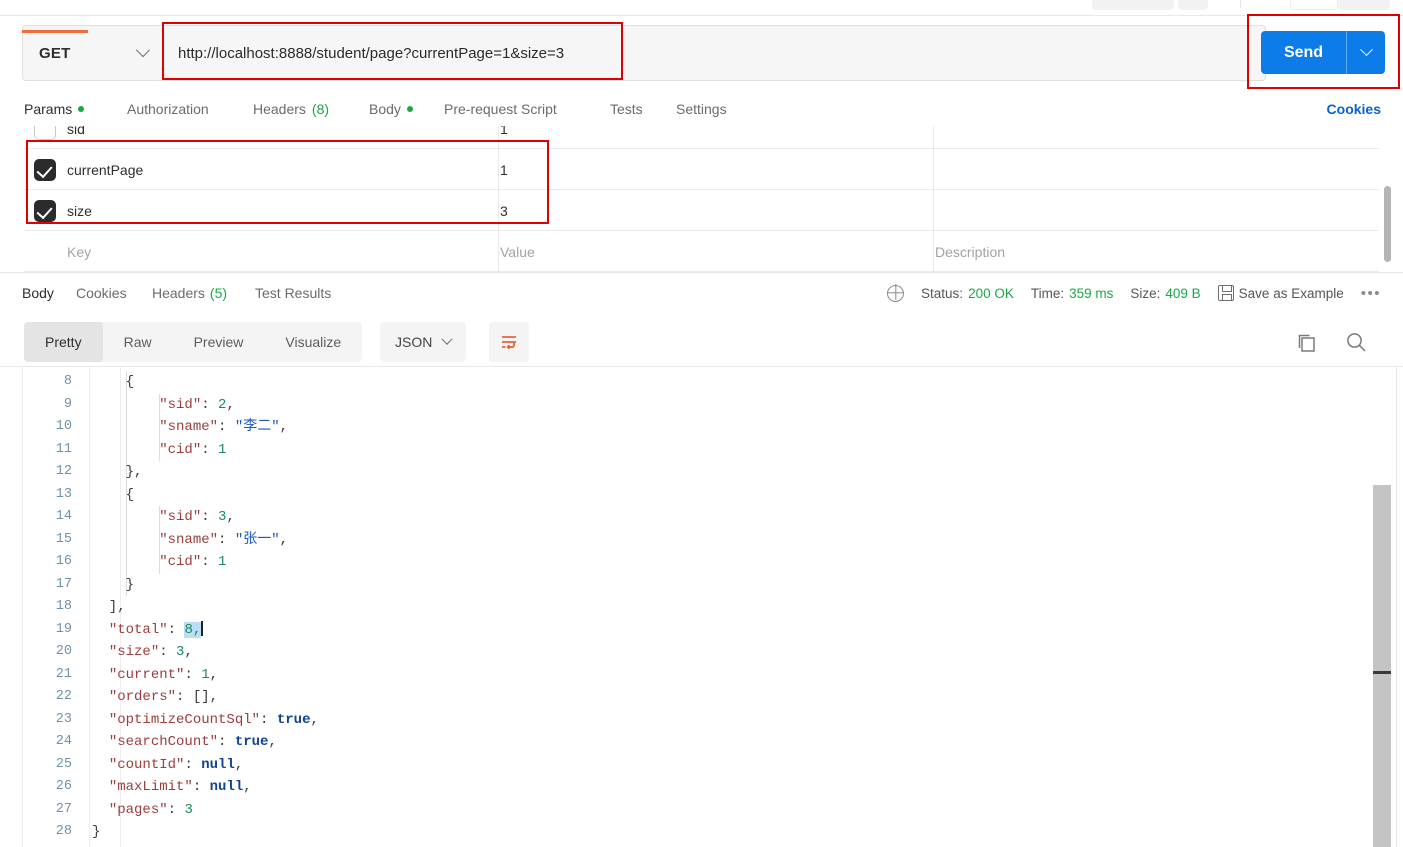  What do you see at coordinates (63, 809) in the screenshot?
I see `line-number: 27` at bounding box center [63, 809].